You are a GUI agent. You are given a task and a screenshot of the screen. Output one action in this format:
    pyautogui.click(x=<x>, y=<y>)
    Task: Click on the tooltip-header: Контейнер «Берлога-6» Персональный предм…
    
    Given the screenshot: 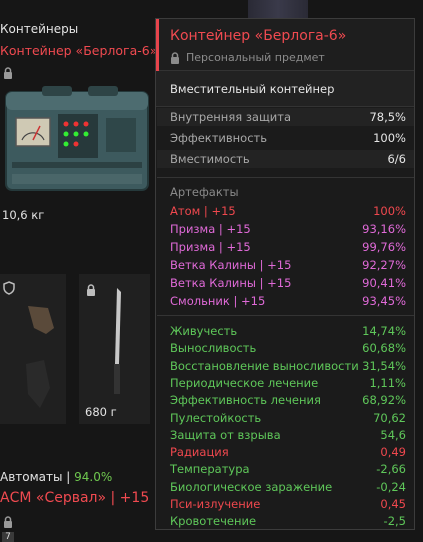 What is the action you would take?
    pyautogui.click(x=285, y=45)
    